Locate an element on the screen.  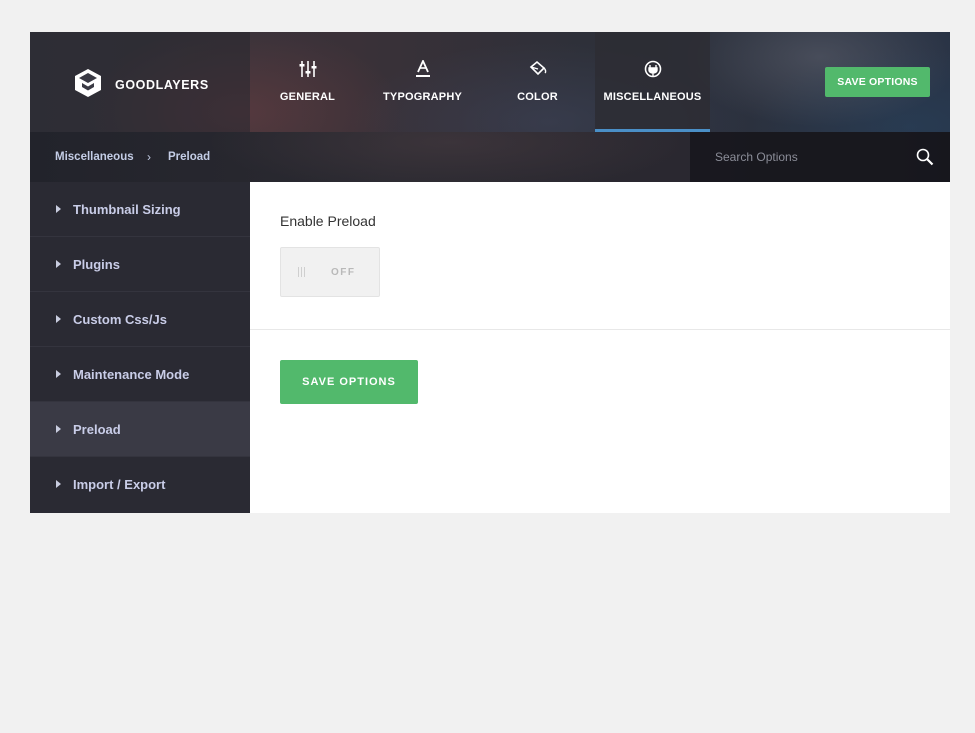
header-save-button: SAVE OPTIONS is located at coordinates (877, 82).